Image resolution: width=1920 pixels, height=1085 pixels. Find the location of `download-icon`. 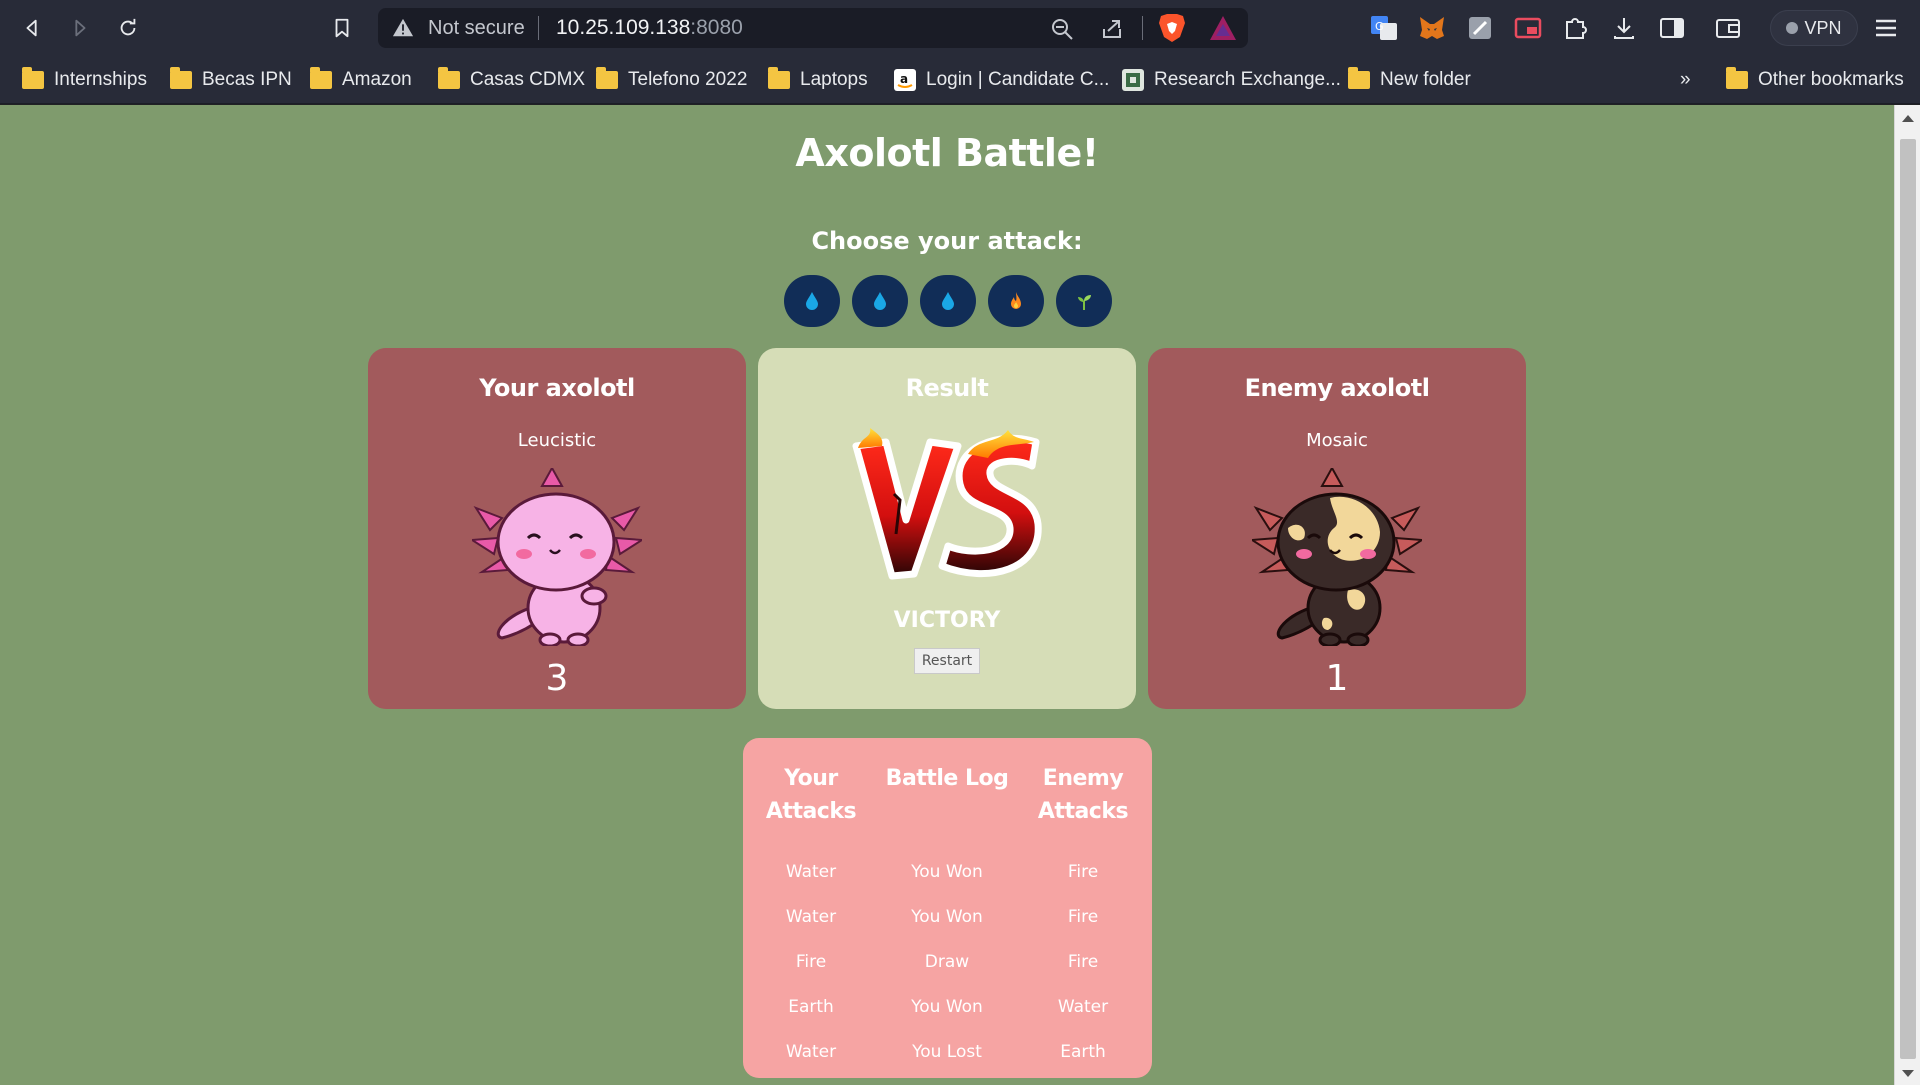

download-icon is located at coordinates (1624, 28).